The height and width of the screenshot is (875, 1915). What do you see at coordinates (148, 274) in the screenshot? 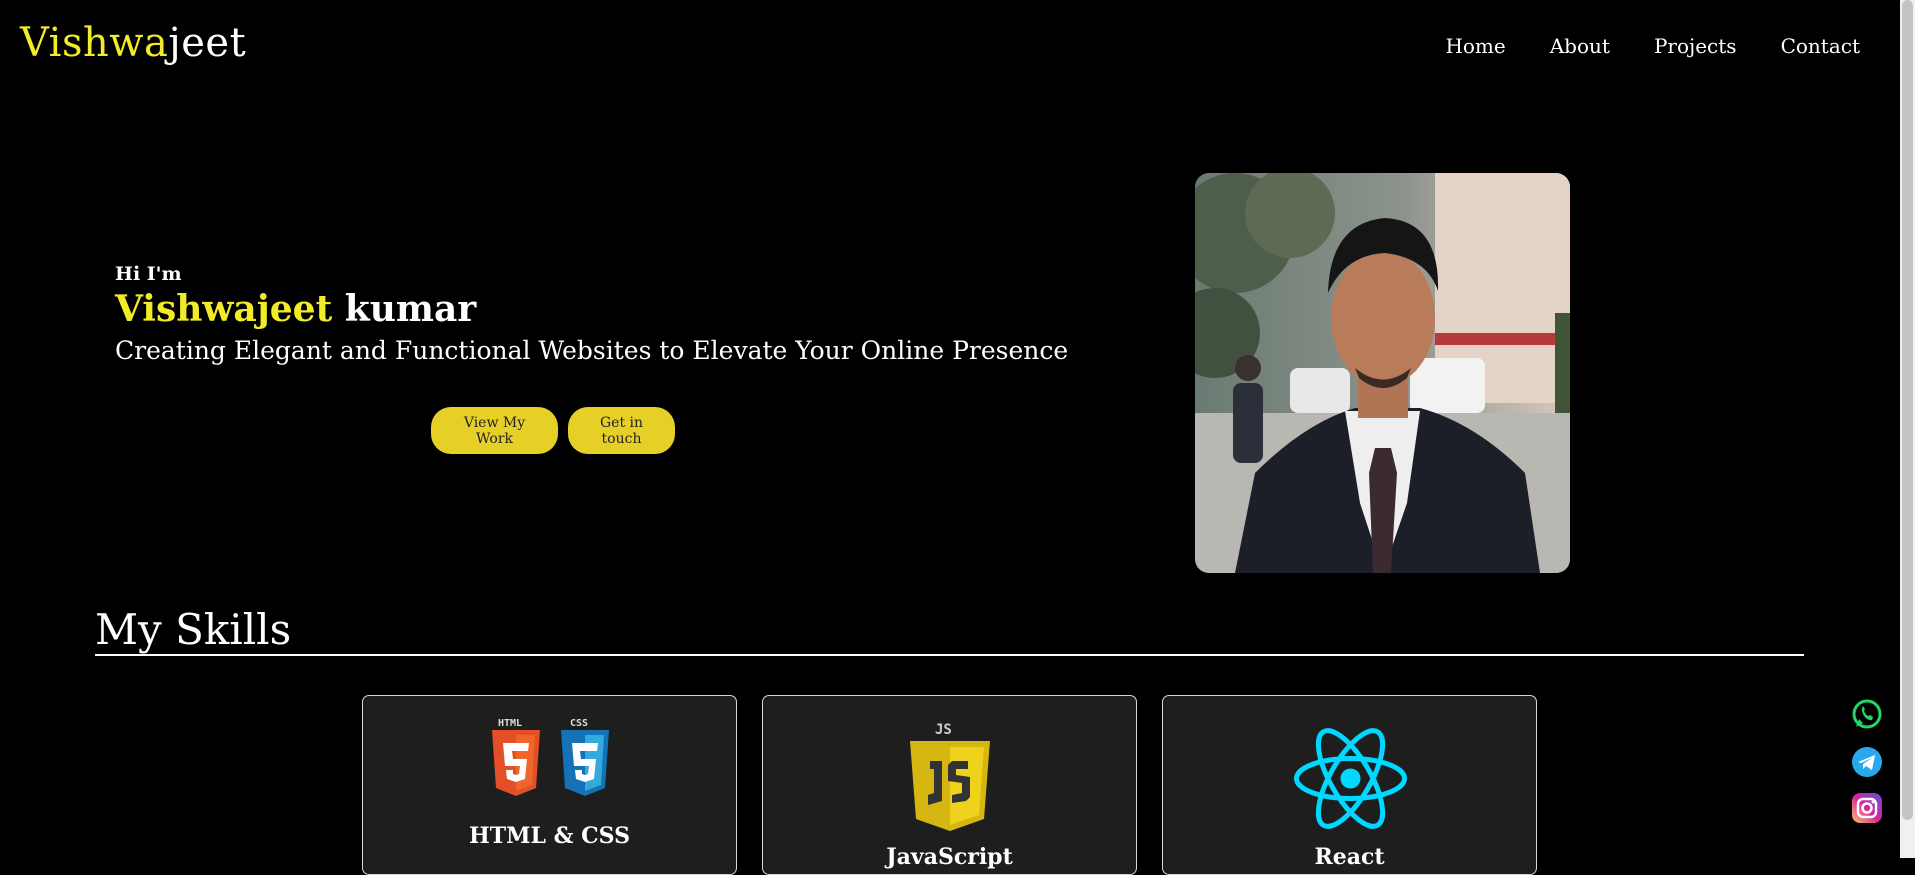
I see `hero-greeting: Hi I'm` at bounding box center [148, 274].